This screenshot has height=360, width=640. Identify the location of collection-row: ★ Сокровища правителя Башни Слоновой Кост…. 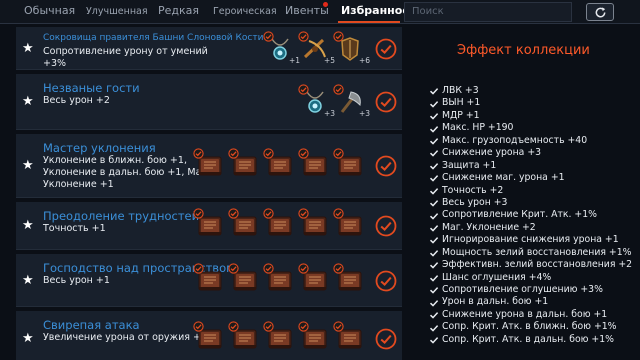
(209, 48).